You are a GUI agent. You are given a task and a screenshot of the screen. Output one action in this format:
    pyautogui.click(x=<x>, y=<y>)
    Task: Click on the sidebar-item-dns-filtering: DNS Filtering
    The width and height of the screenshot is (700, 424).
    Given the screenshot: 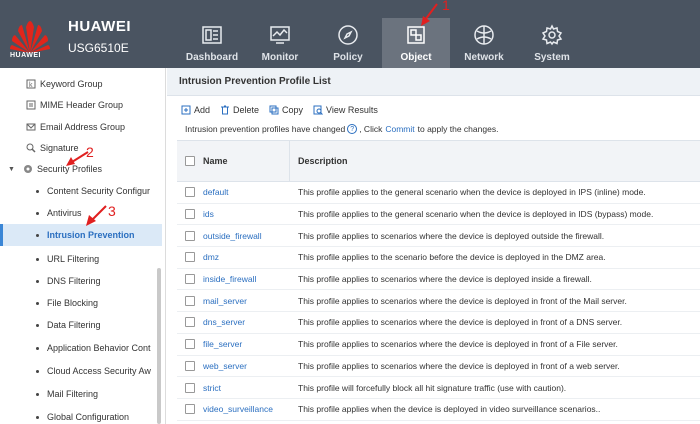 What is the action you would take?
    pyautogui.click(x=77, y=281)
    